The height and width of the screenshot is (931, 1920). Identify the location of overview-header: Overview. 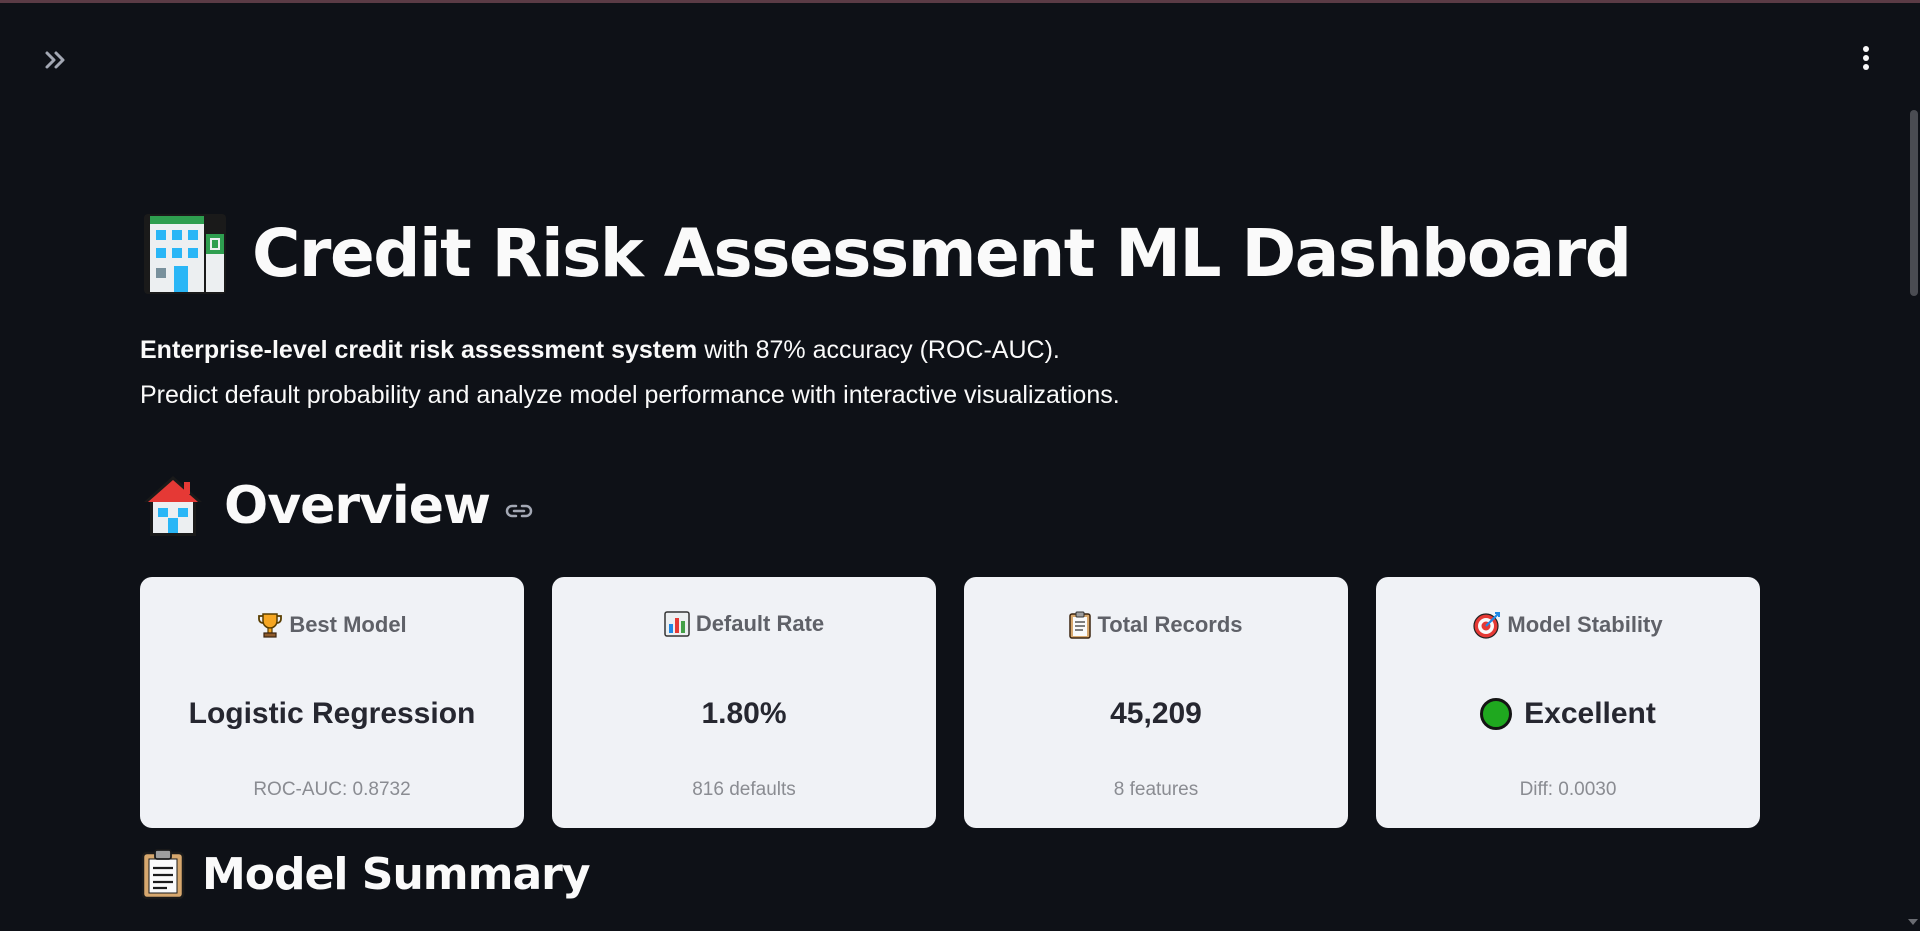
(952, 506).